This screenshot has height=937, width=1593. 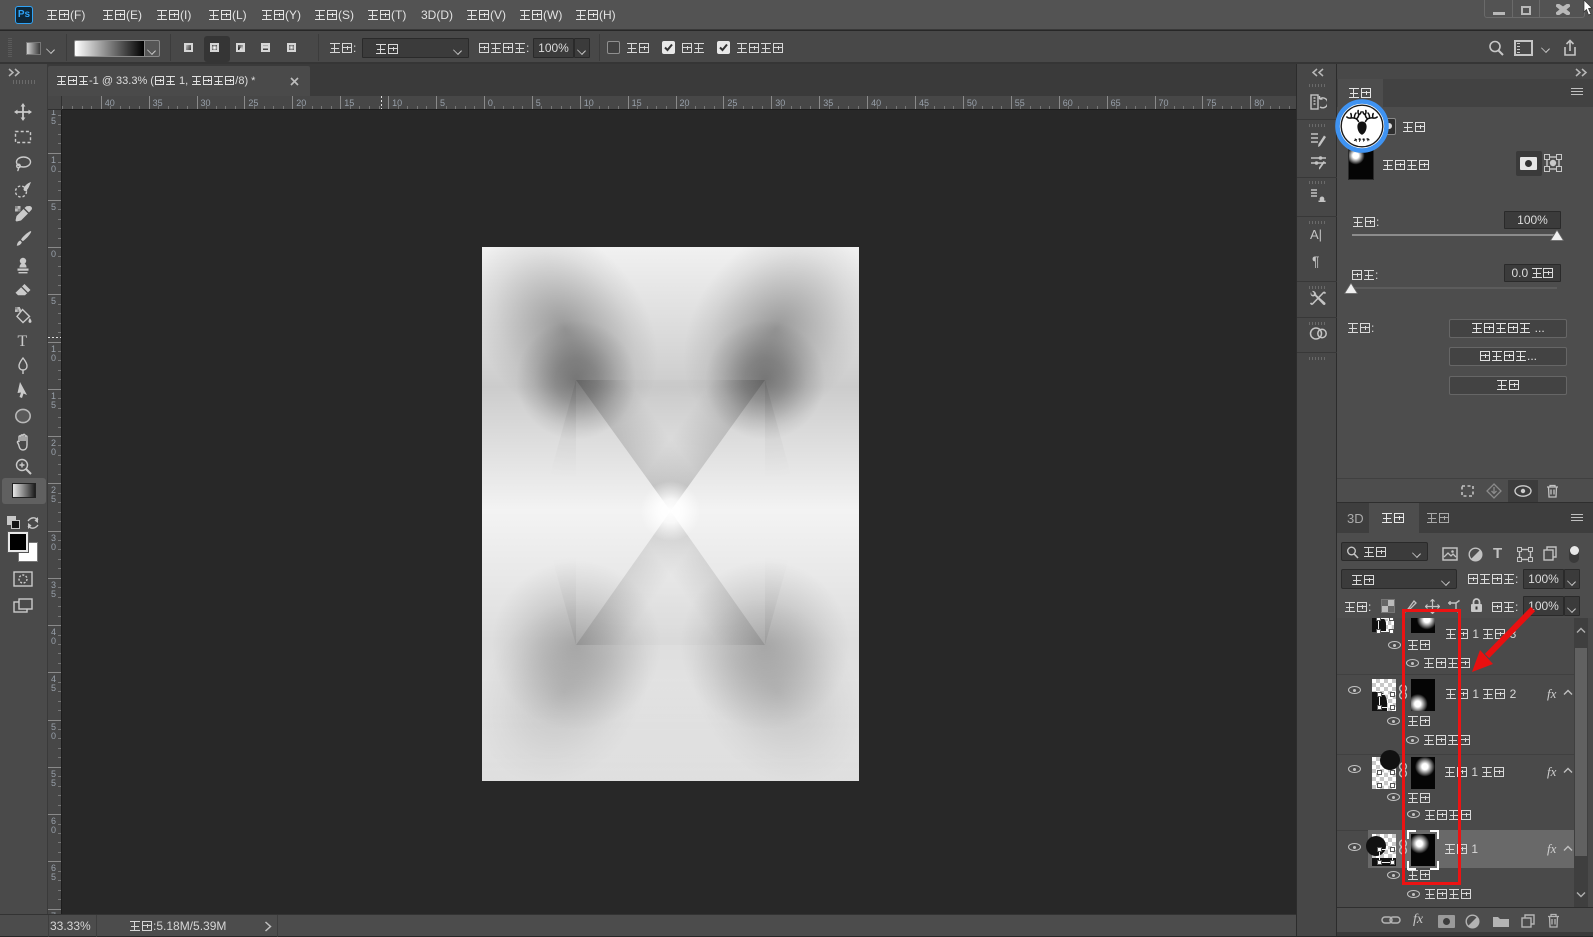 What do you see at coordinates (23, 341) in the screenshot?
I see `svg-text: T` at bounding box center [23, 341].